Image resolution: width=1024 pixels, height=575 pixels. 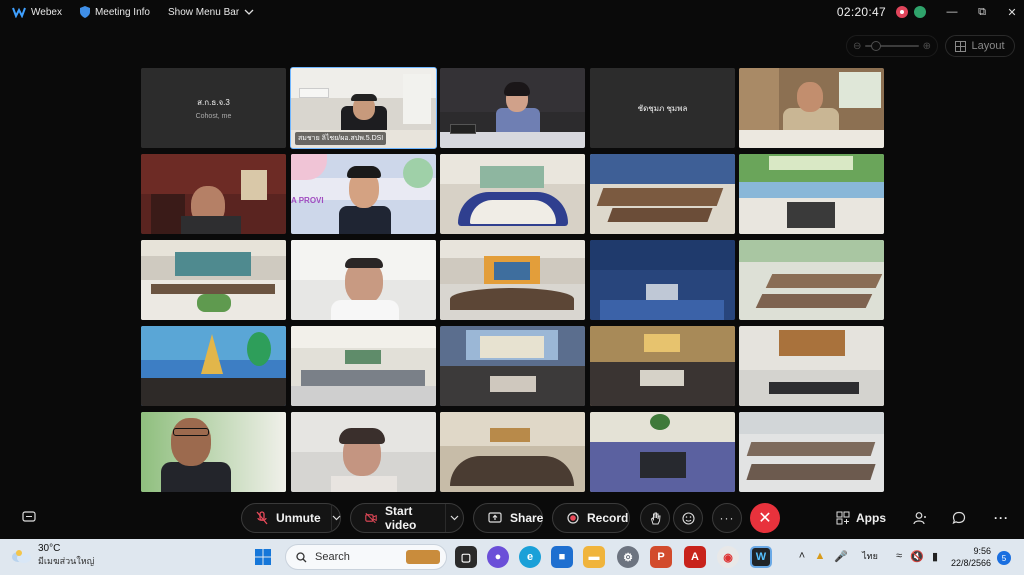 I want to click on reactions-button, so click(x=688, y=518).